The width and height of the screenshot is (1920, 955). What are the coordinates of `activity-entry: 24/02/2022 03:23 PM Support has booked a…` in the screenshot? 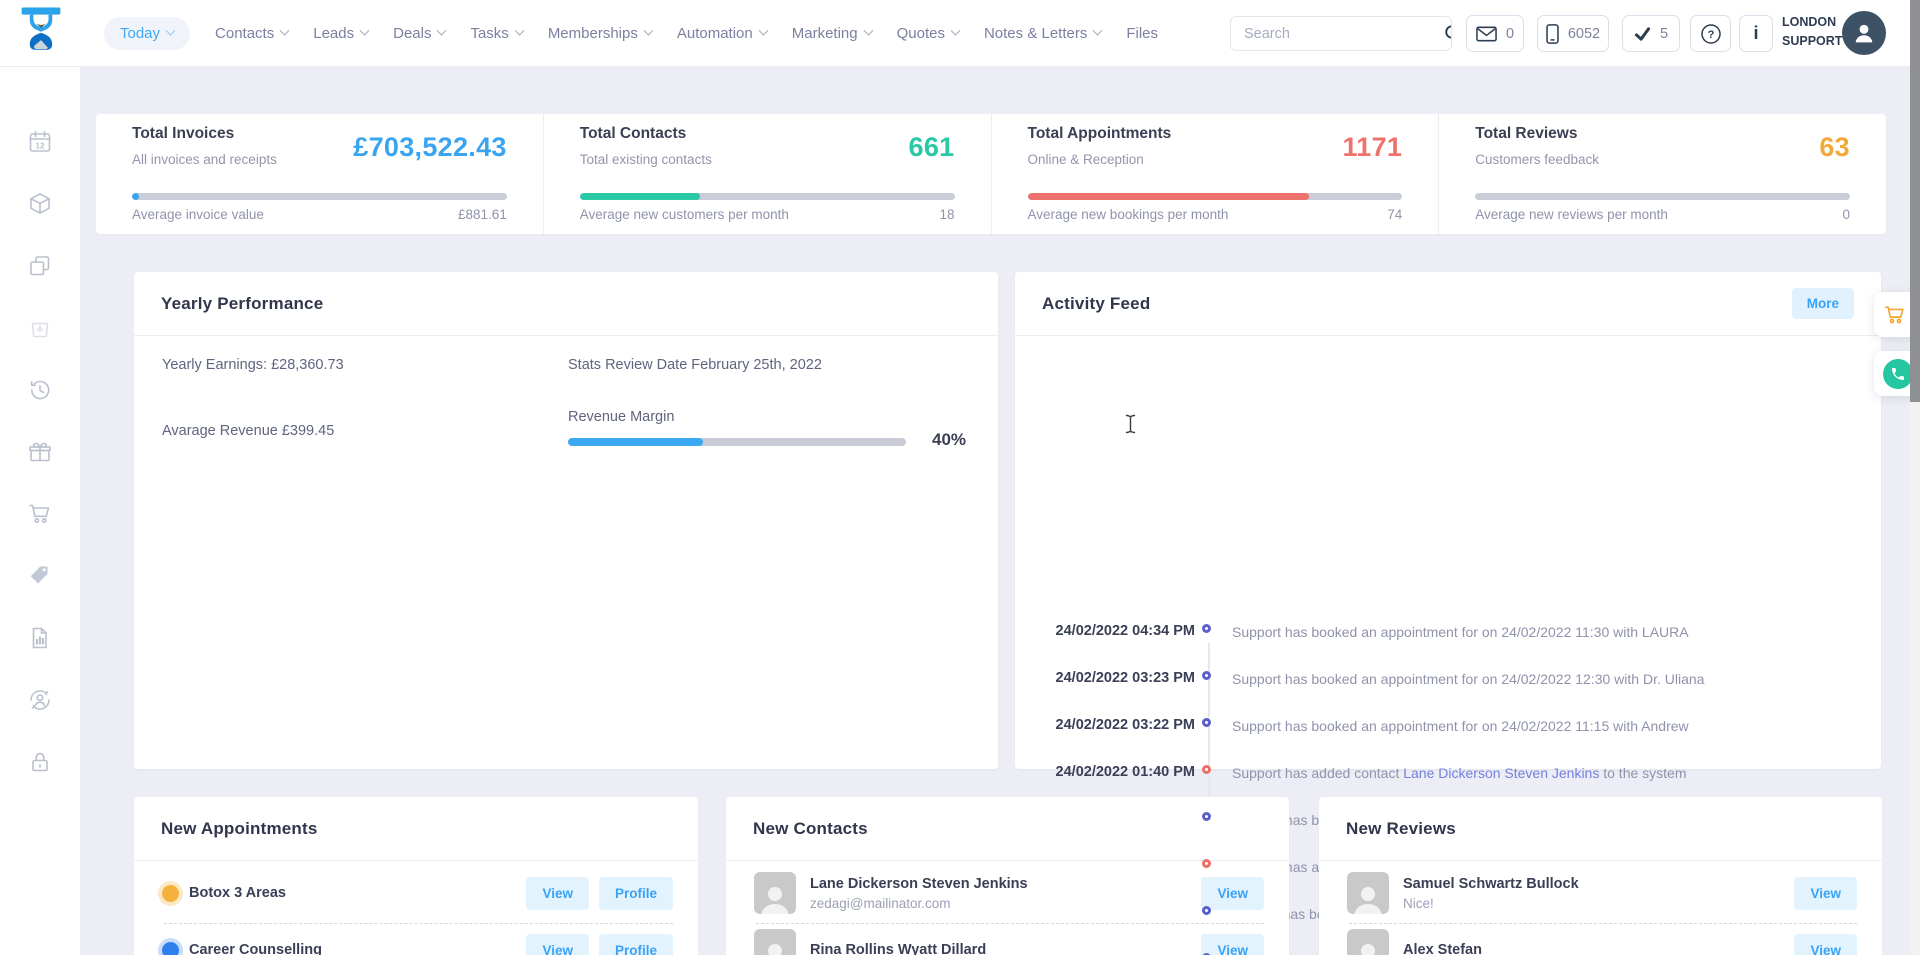 It's located at (1448, 678).